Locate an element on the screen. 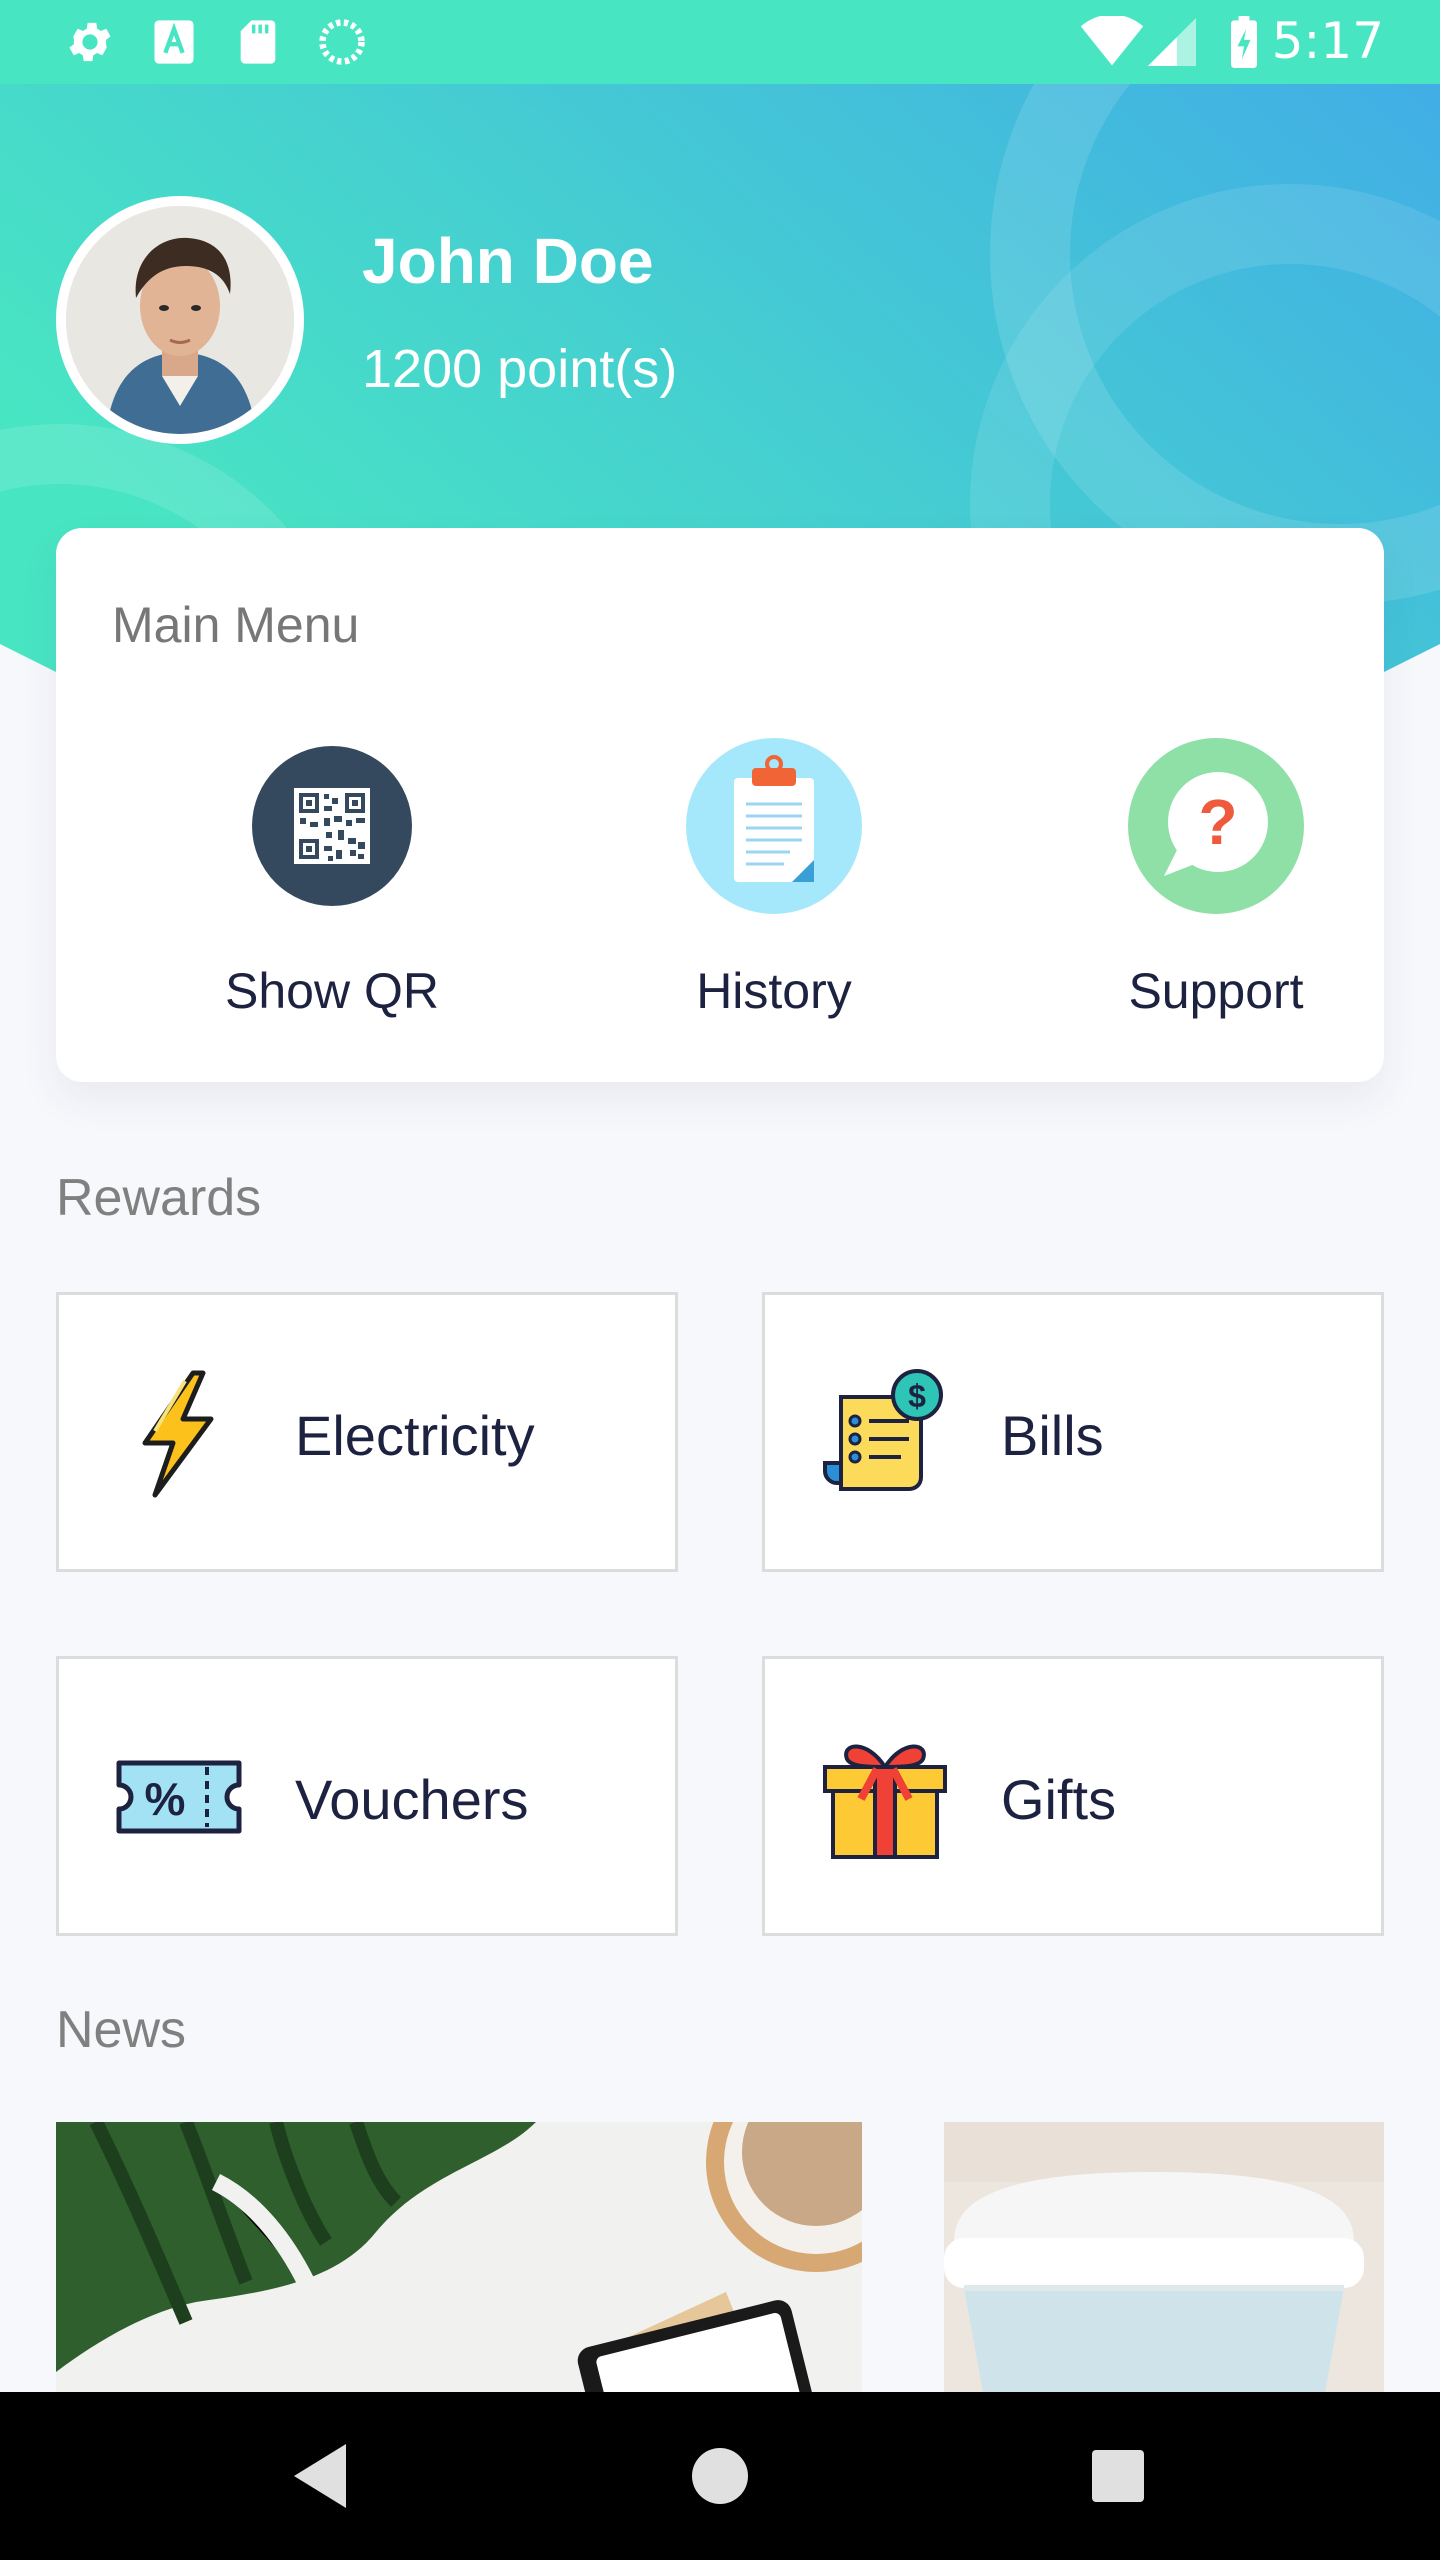 Image resolution: width=1440 pixels, height=2560 pixels. voucher-ticket-icon: % is located at coordinates (179, 1797).